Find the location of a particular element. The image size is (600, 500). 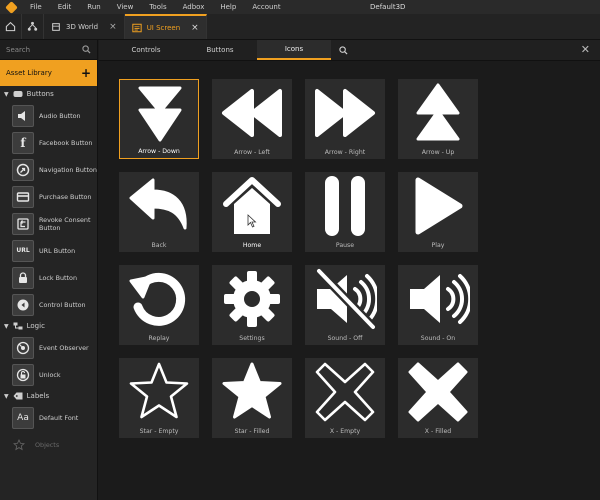

icon-label: X - Empty is located at coordinates (345, 431).